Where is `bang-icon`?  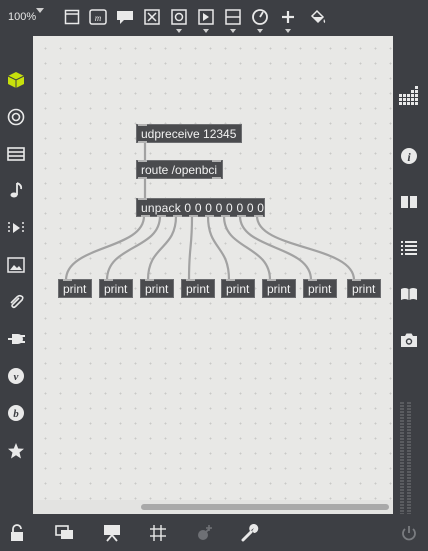 bang-icon is located at coordinates (179, 17).